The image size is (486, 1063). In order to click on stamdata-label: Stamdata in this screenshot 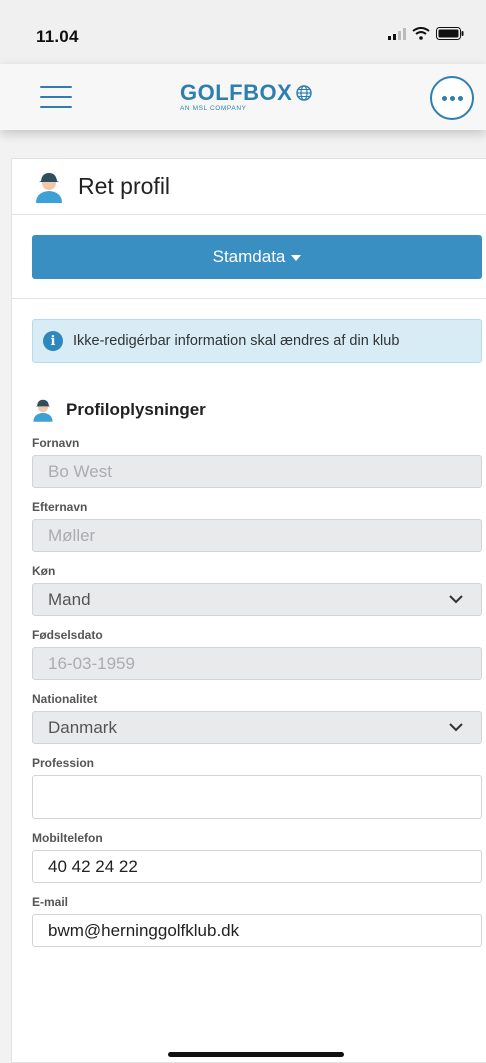, I will do `click(249, 256)`.